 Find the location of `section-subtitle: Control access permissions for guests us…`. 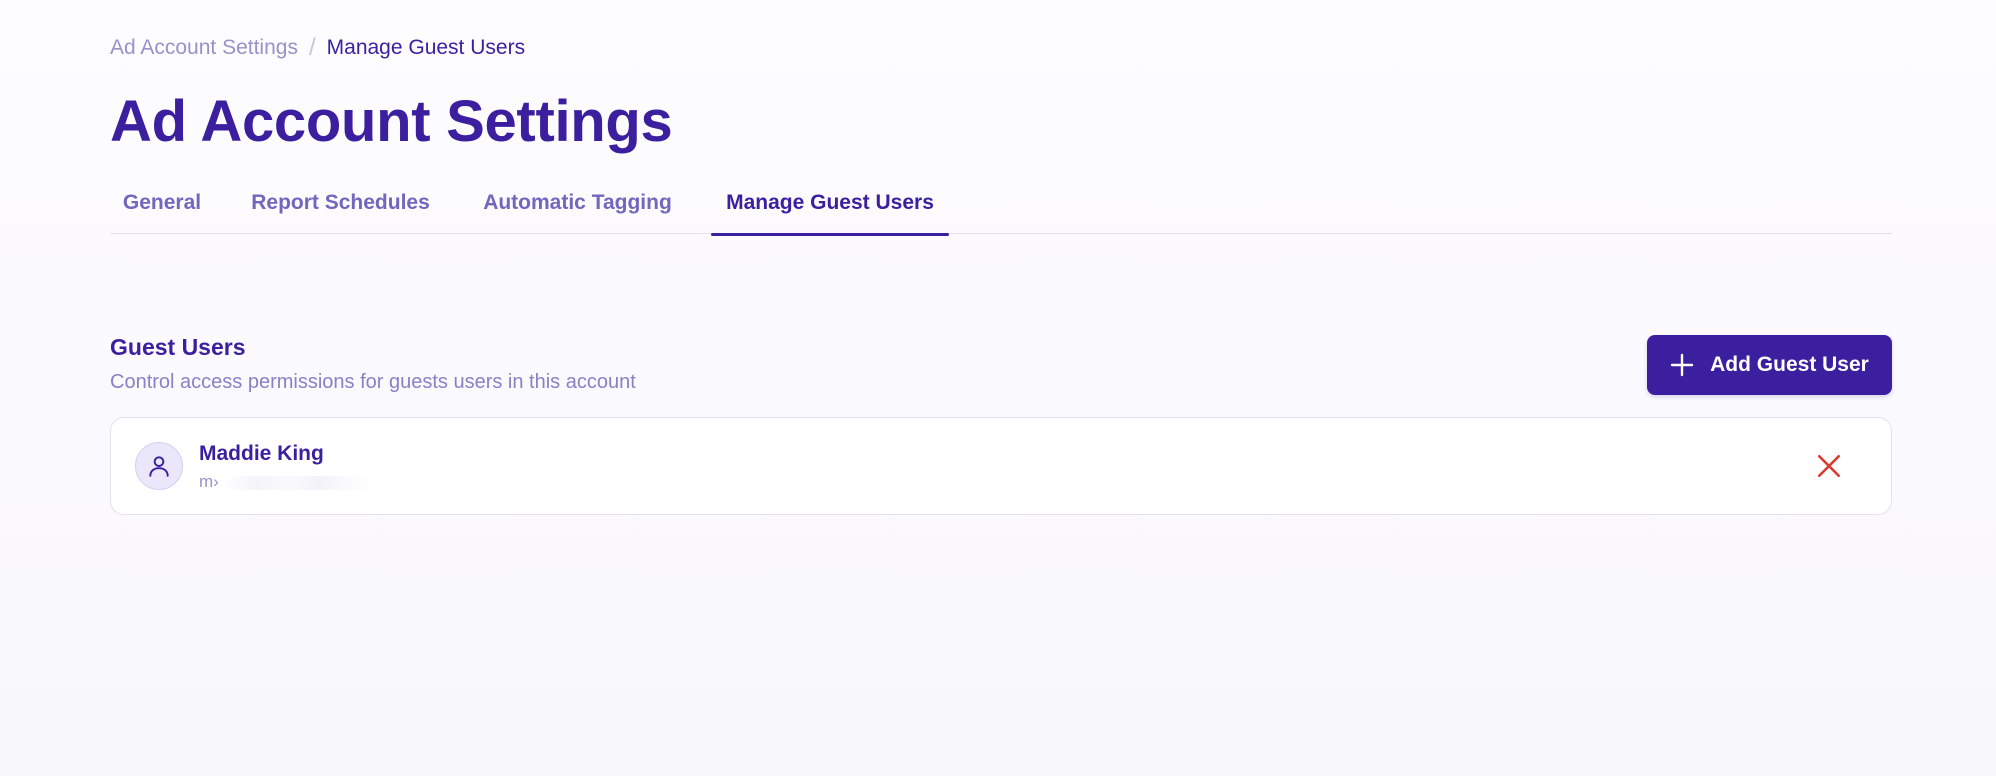

section-subtitle: Control access permissions for guests us… is located at coordinates (373, 382).